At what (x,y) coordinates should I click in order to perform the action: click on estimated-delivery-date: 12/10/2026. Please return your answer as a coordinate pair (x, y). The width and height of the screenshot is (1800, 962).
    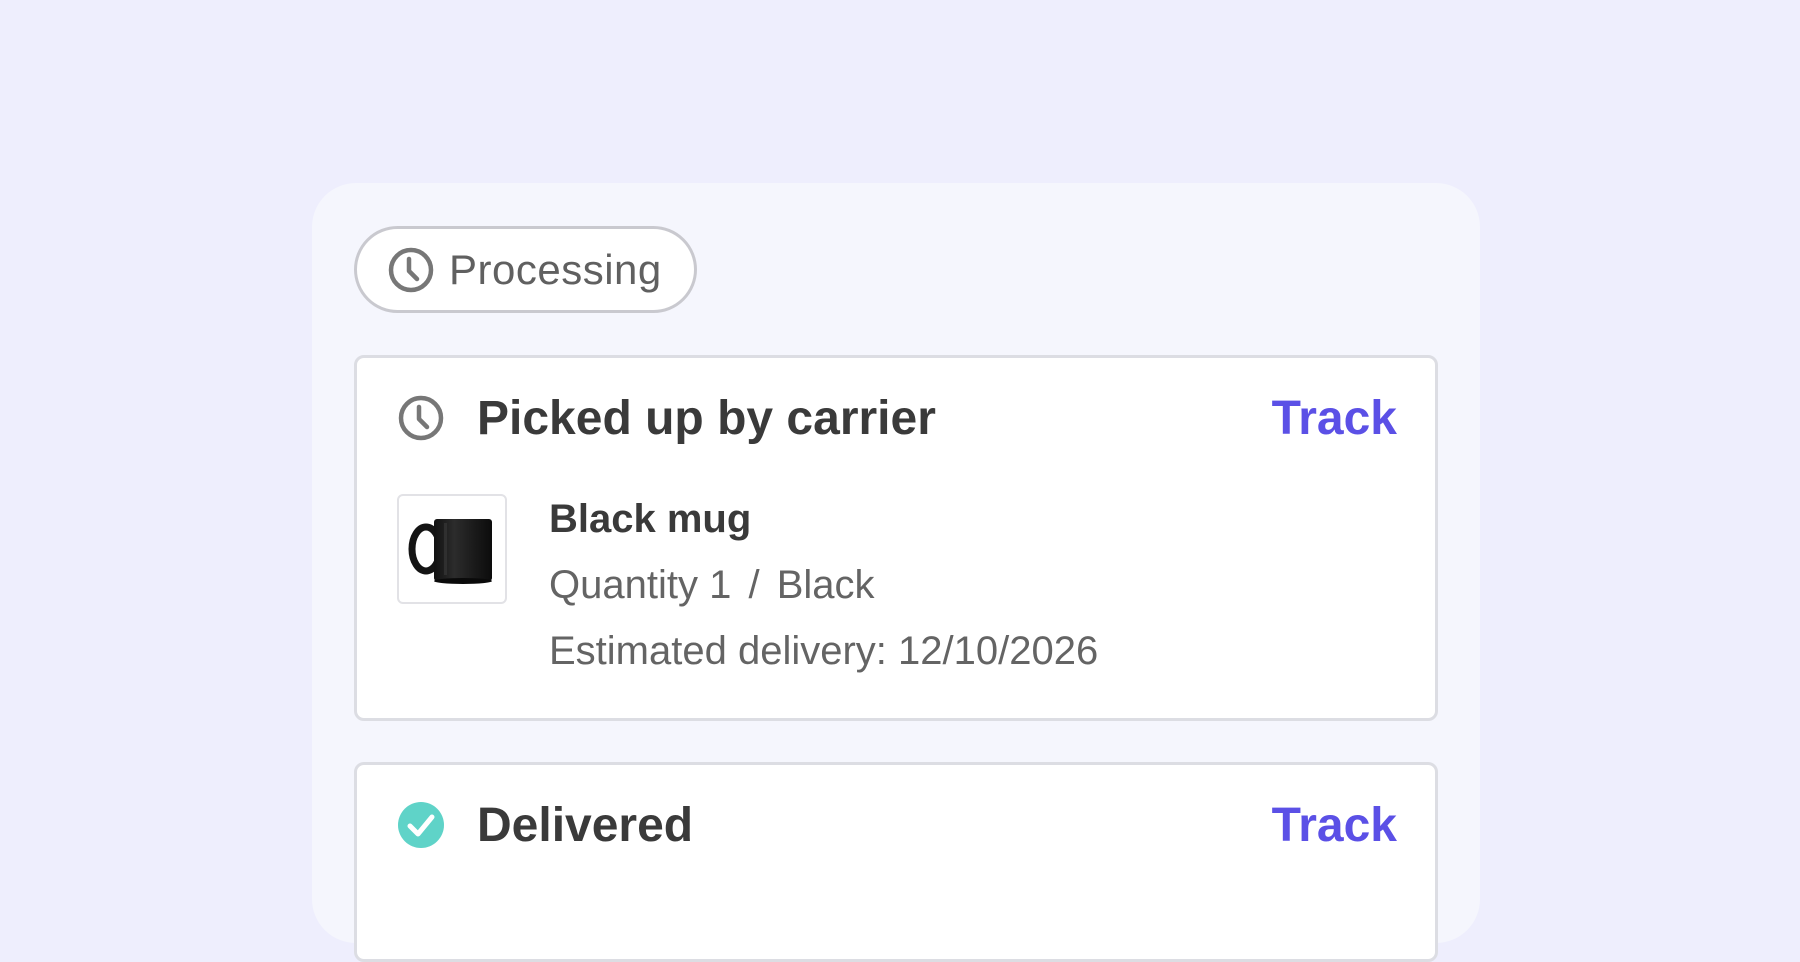
    Looking at the image, I should click on (998, 651).